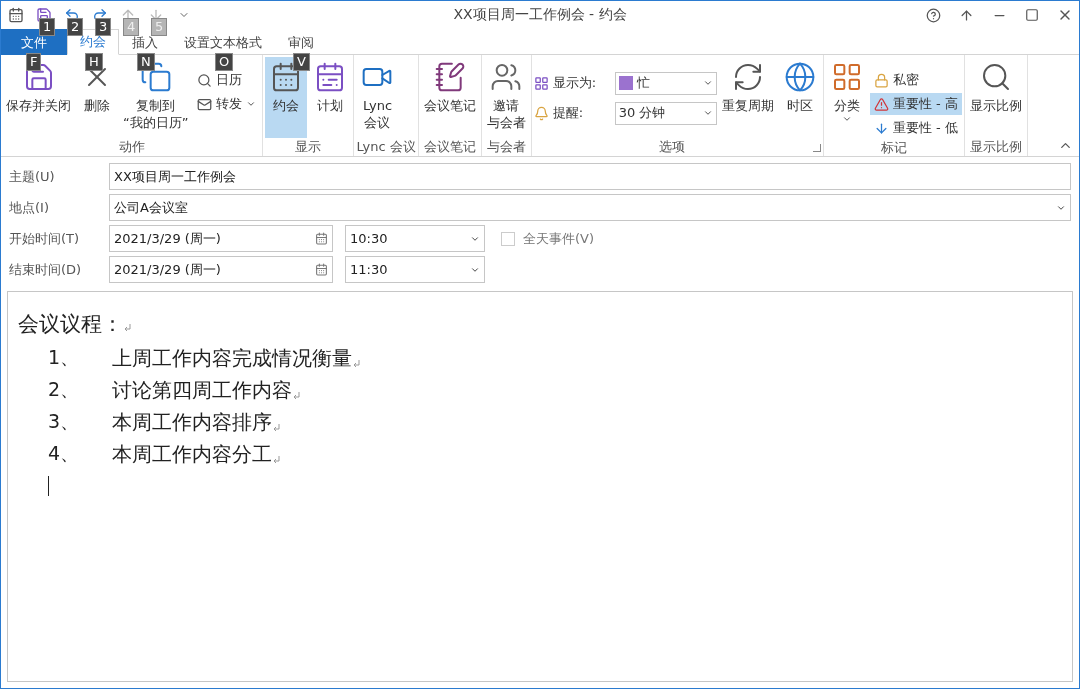 The width and height of the screenshot is (1080, 689). What do you see at coordinates (192, 422) in the screenshot?
I see `list-item-text: 本周工作内容排序` at bounding box center [192, 422].